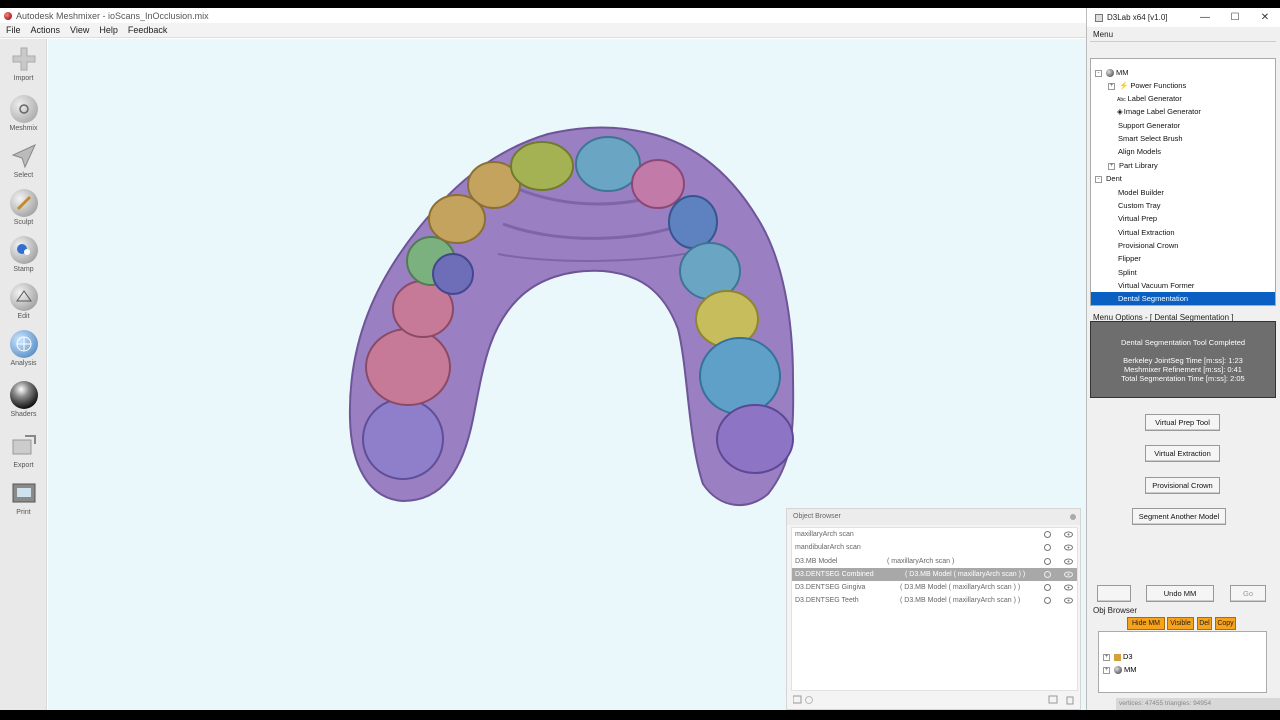 This screenshot has height=720, width=1280. What do you see at coordinates (23, 254) in the screenshot?
I see `tool-stamp: Stamp` at bounding box center [23, 254].